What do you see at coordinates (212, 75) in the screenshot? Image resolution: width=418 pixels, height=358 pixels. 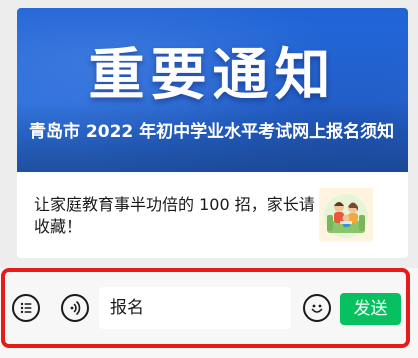 I see `banner-title: 重要通知` at bounding box center [212, 75].